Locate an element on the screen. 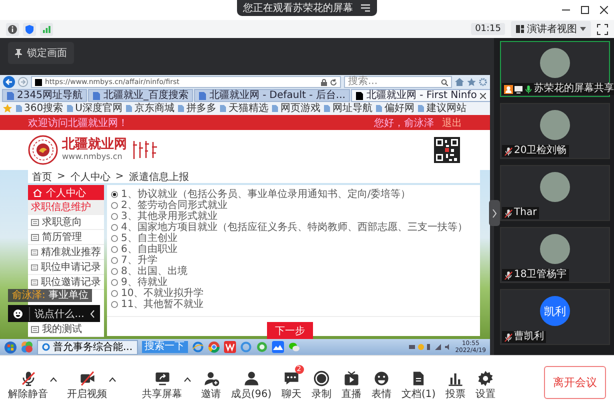 The height and width of the screenshot is (409, 614). toolbar-button: 邀请 is located at coordinates (211, 382).